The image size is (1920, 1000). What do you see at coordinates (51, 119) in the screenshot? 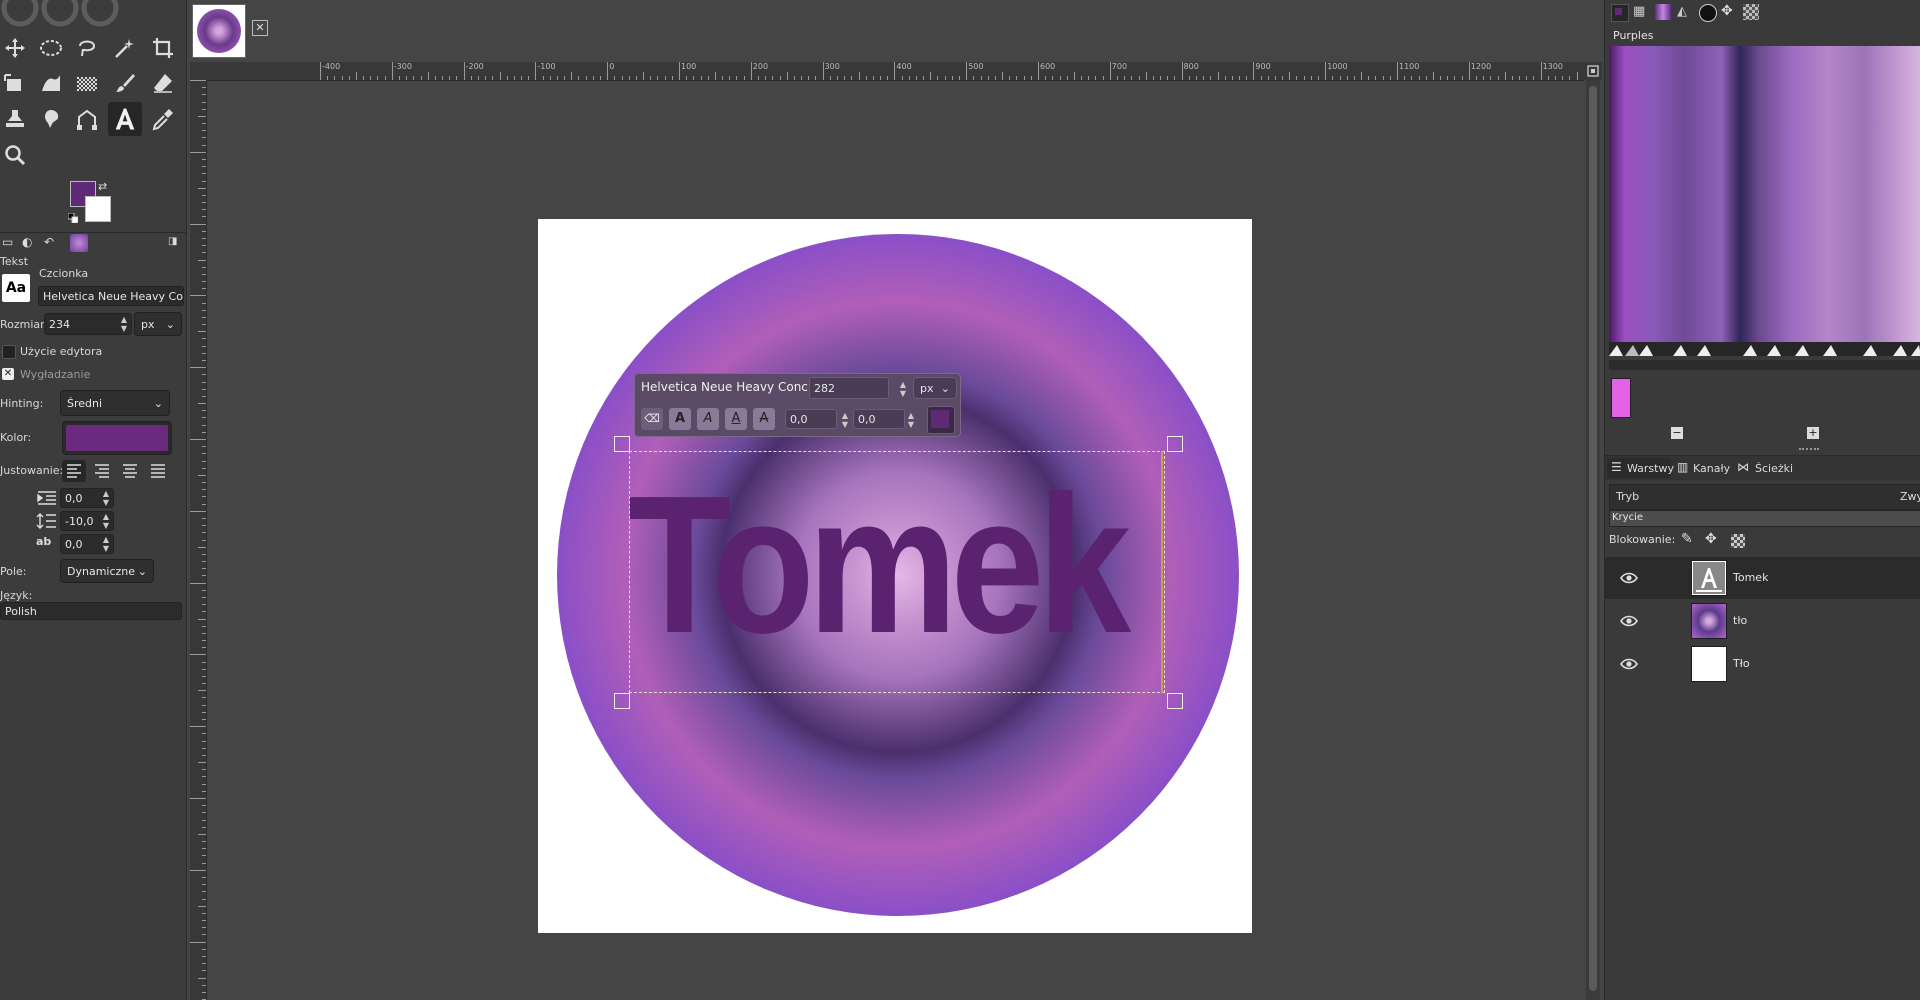
I see `smudge-tool-icon` at bounding box center [51, 119].